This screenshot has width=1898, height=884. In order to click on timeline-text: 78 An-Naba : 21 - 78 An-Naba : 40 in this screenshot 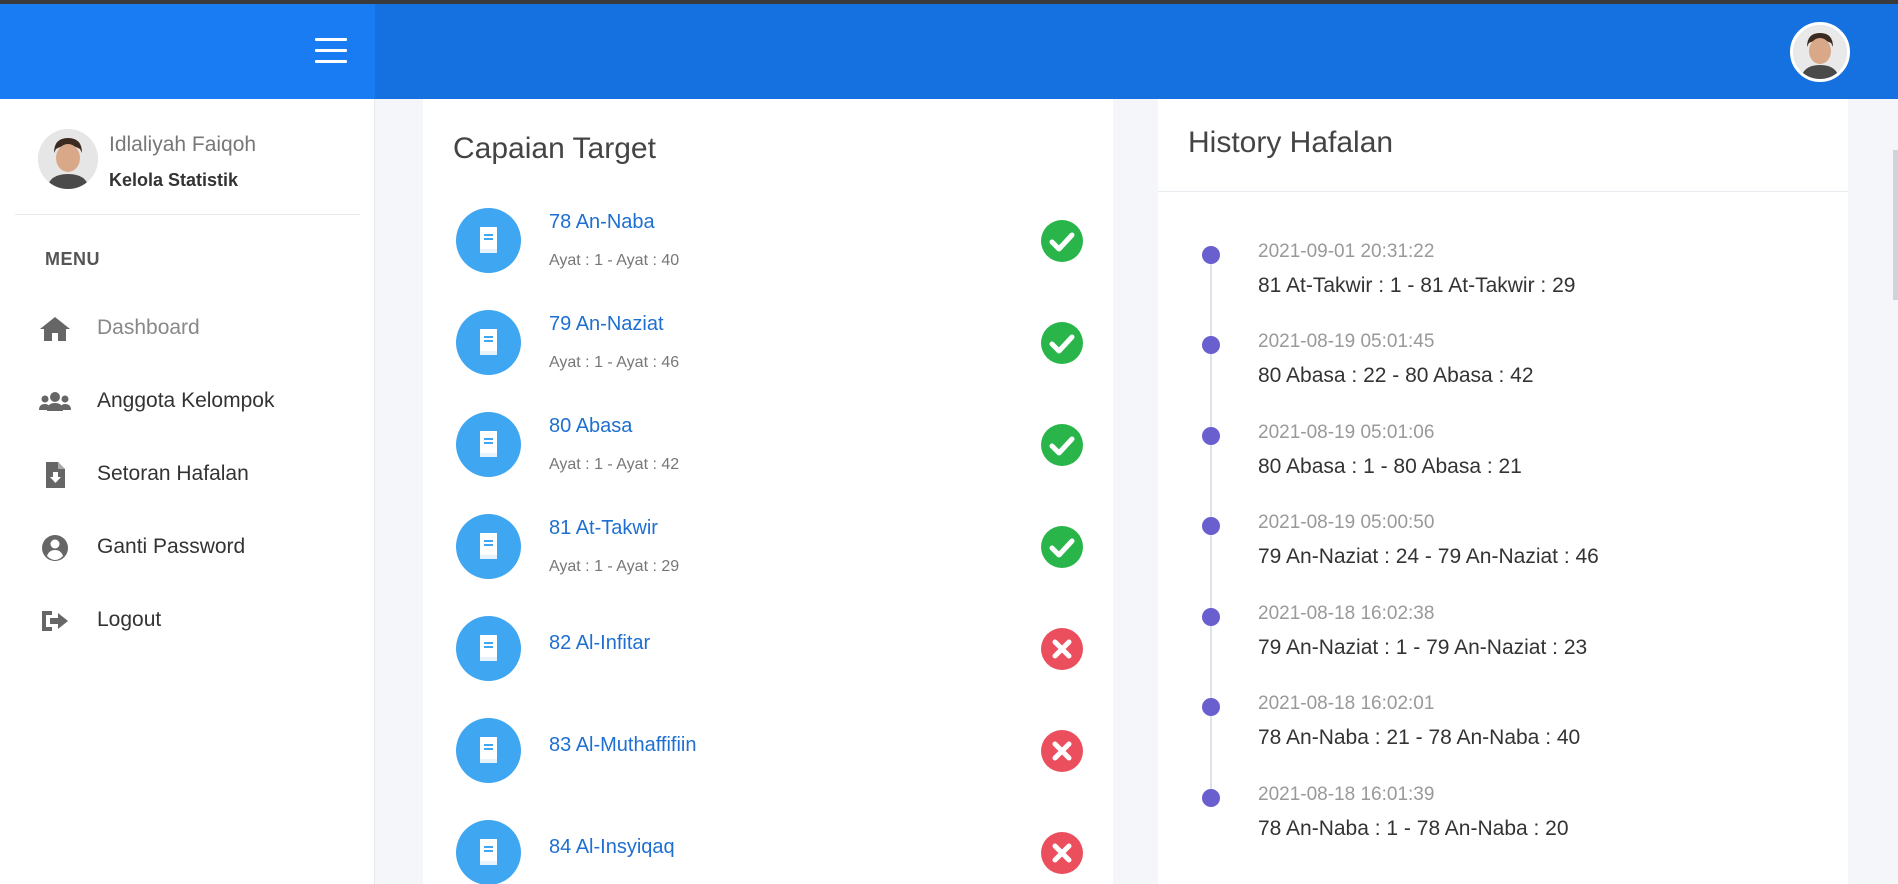, I will do `click(1419, 737)`.